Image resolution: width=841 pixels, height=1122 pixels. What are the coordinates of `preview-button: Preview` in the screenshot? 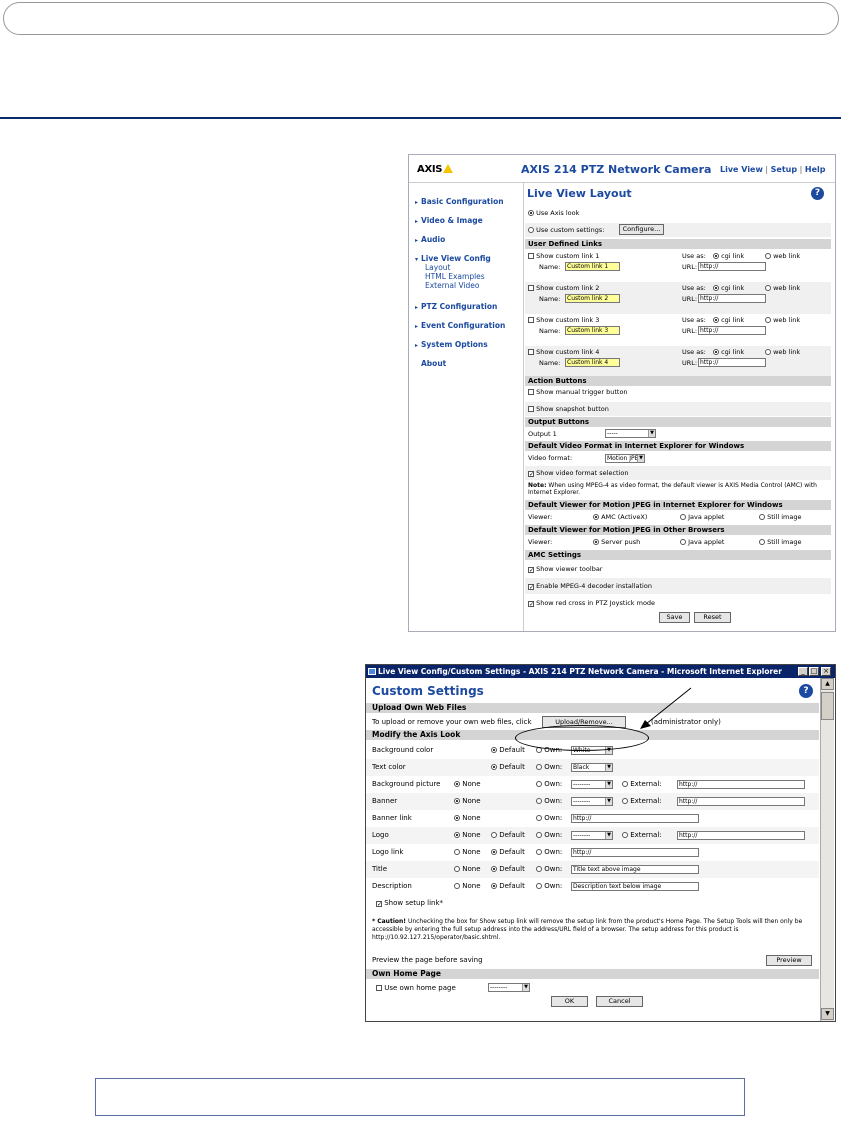 It's located at (789, 960).